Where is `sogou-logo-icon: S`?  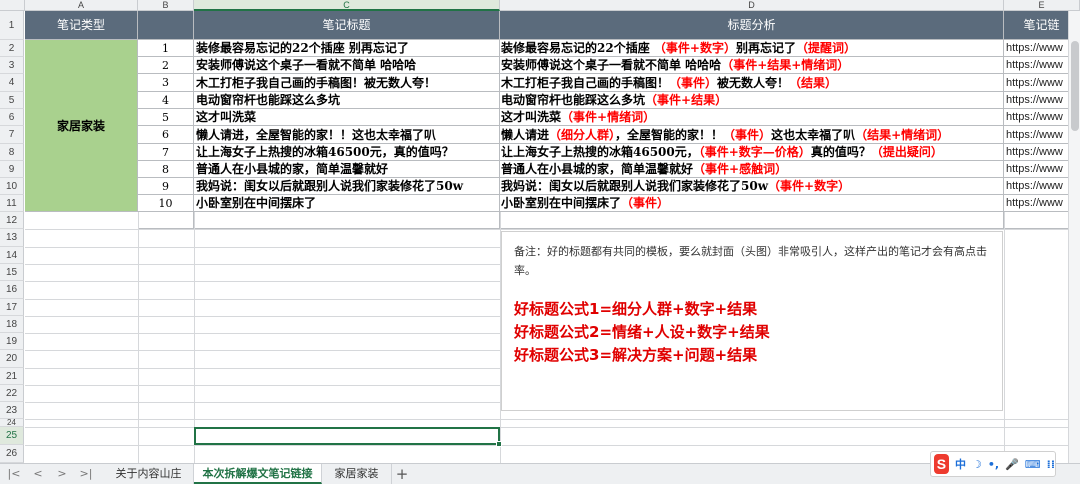
sogou-logo-icon: S is located at coordinates (941, 464).